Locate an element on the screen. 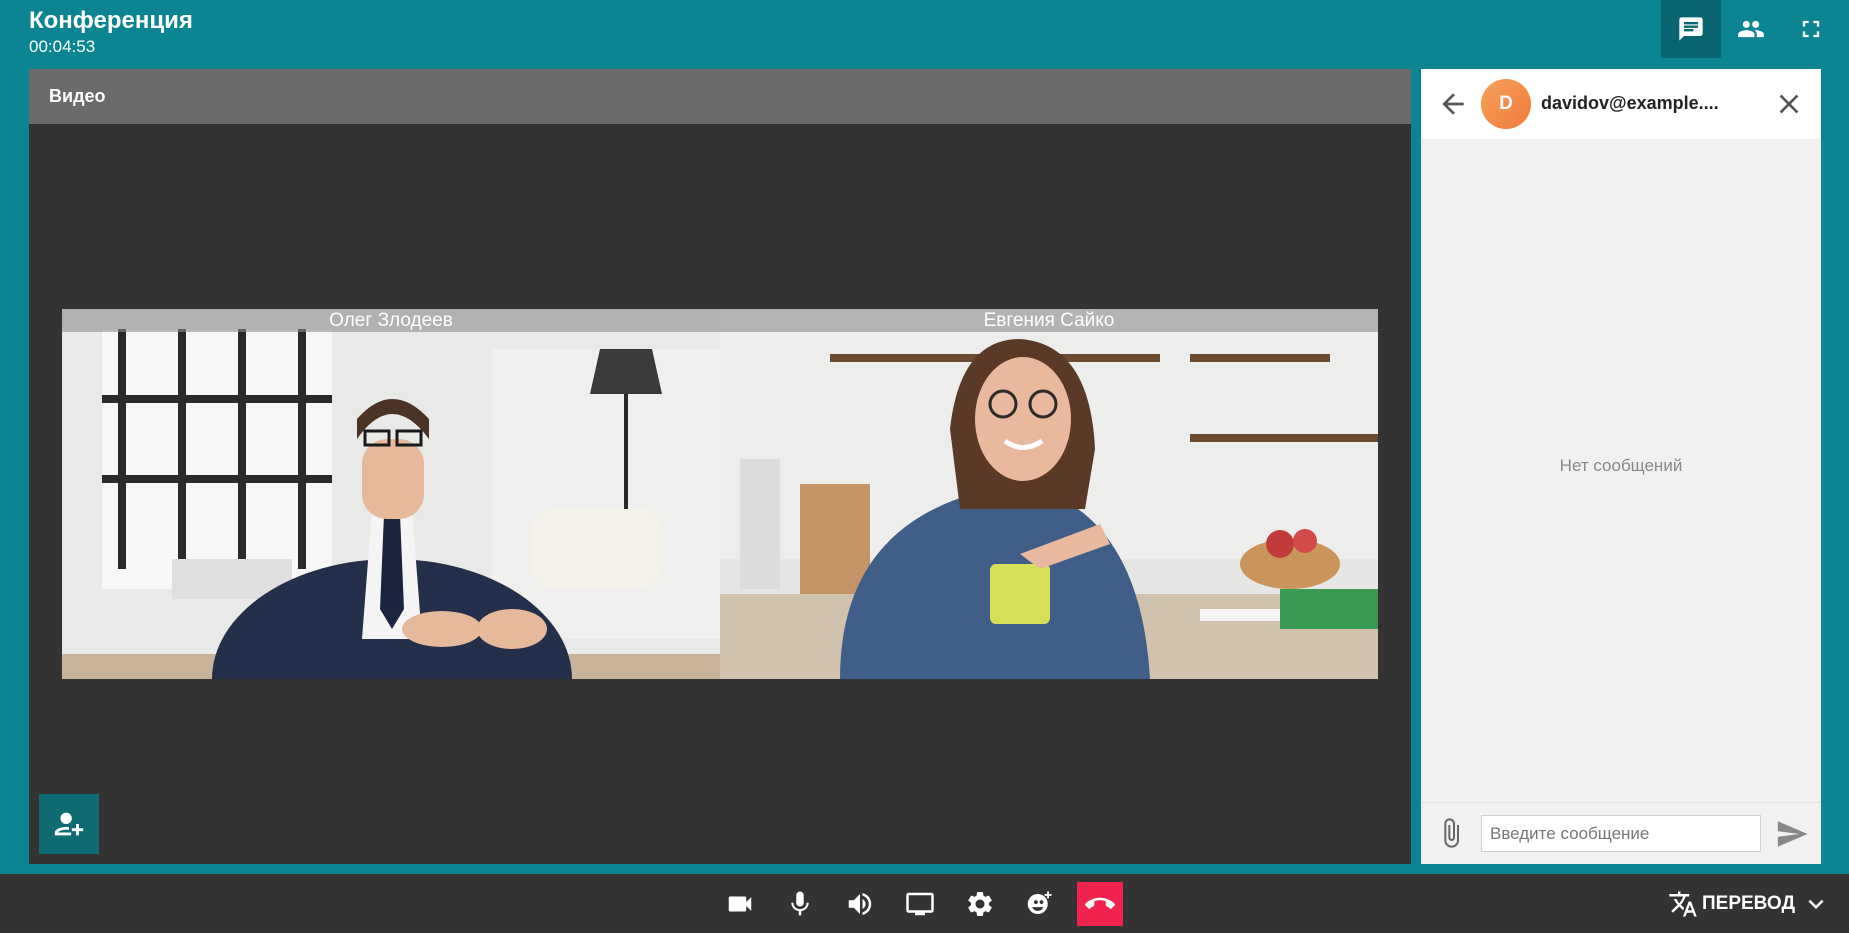 The height and width of the screenshot is (933, 1849). hangup-button is located at coordinates (1100, 904).